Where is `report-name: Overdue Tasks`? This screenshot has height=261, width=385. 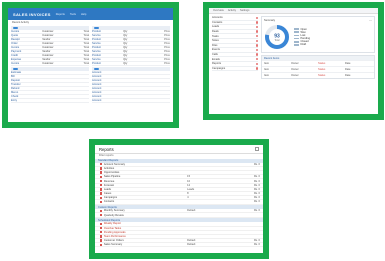 report-name: Overdue Tasks is located at coordinates (145, 228).